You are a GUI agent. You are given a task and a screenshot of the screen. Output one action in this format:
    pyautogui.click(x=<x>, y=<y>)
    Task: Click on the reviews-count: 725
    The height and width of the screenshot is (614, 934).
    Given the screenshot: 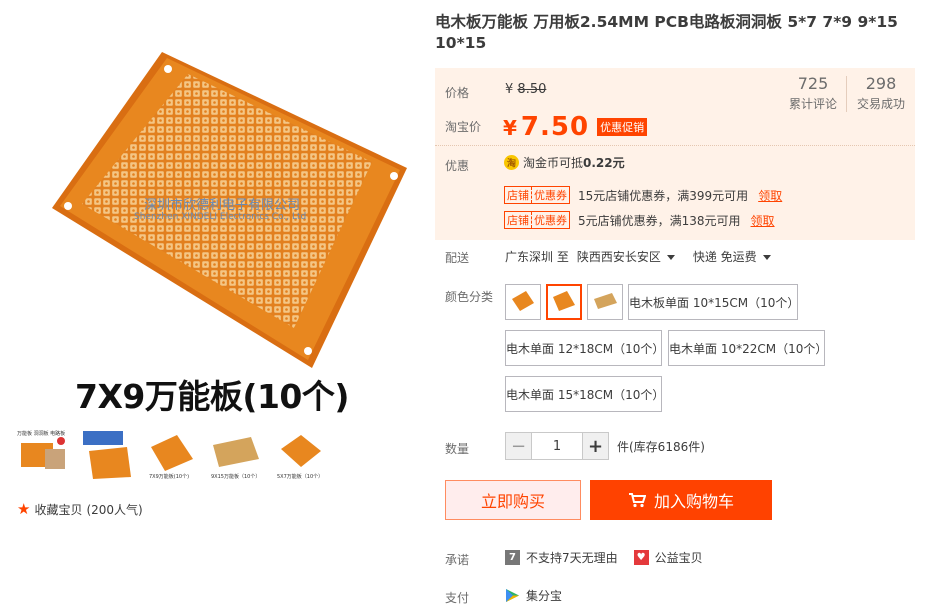 What is the action you would take?
    pyautogui.click(x=813, y=83)
    